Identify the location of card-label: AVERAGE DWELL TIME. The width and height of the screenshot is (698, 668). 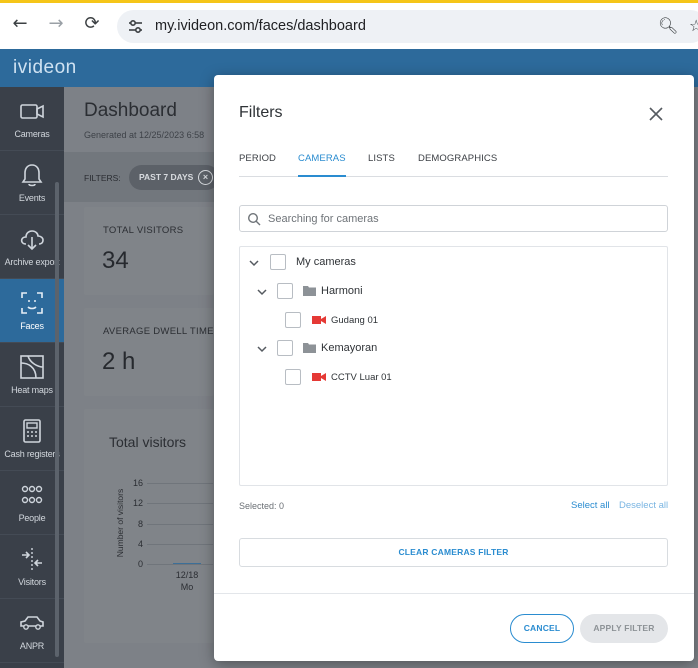
(158, 331).